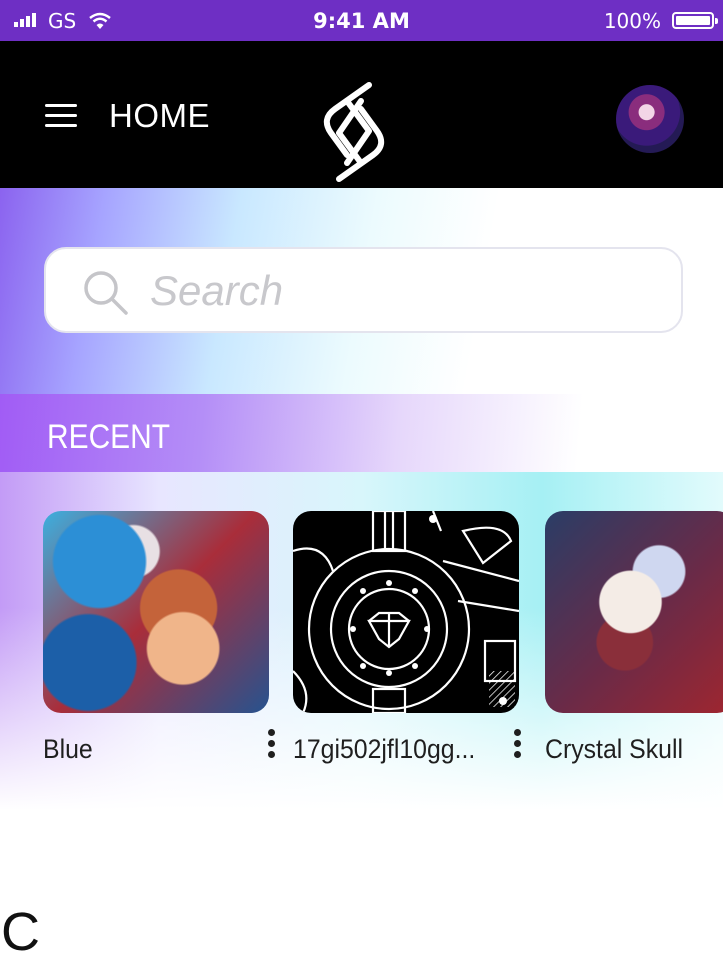 This screenshot has height=969, width=723. Describe the element at coordinates (106, 293) in the screenshot. I see `search-icon` at that location.